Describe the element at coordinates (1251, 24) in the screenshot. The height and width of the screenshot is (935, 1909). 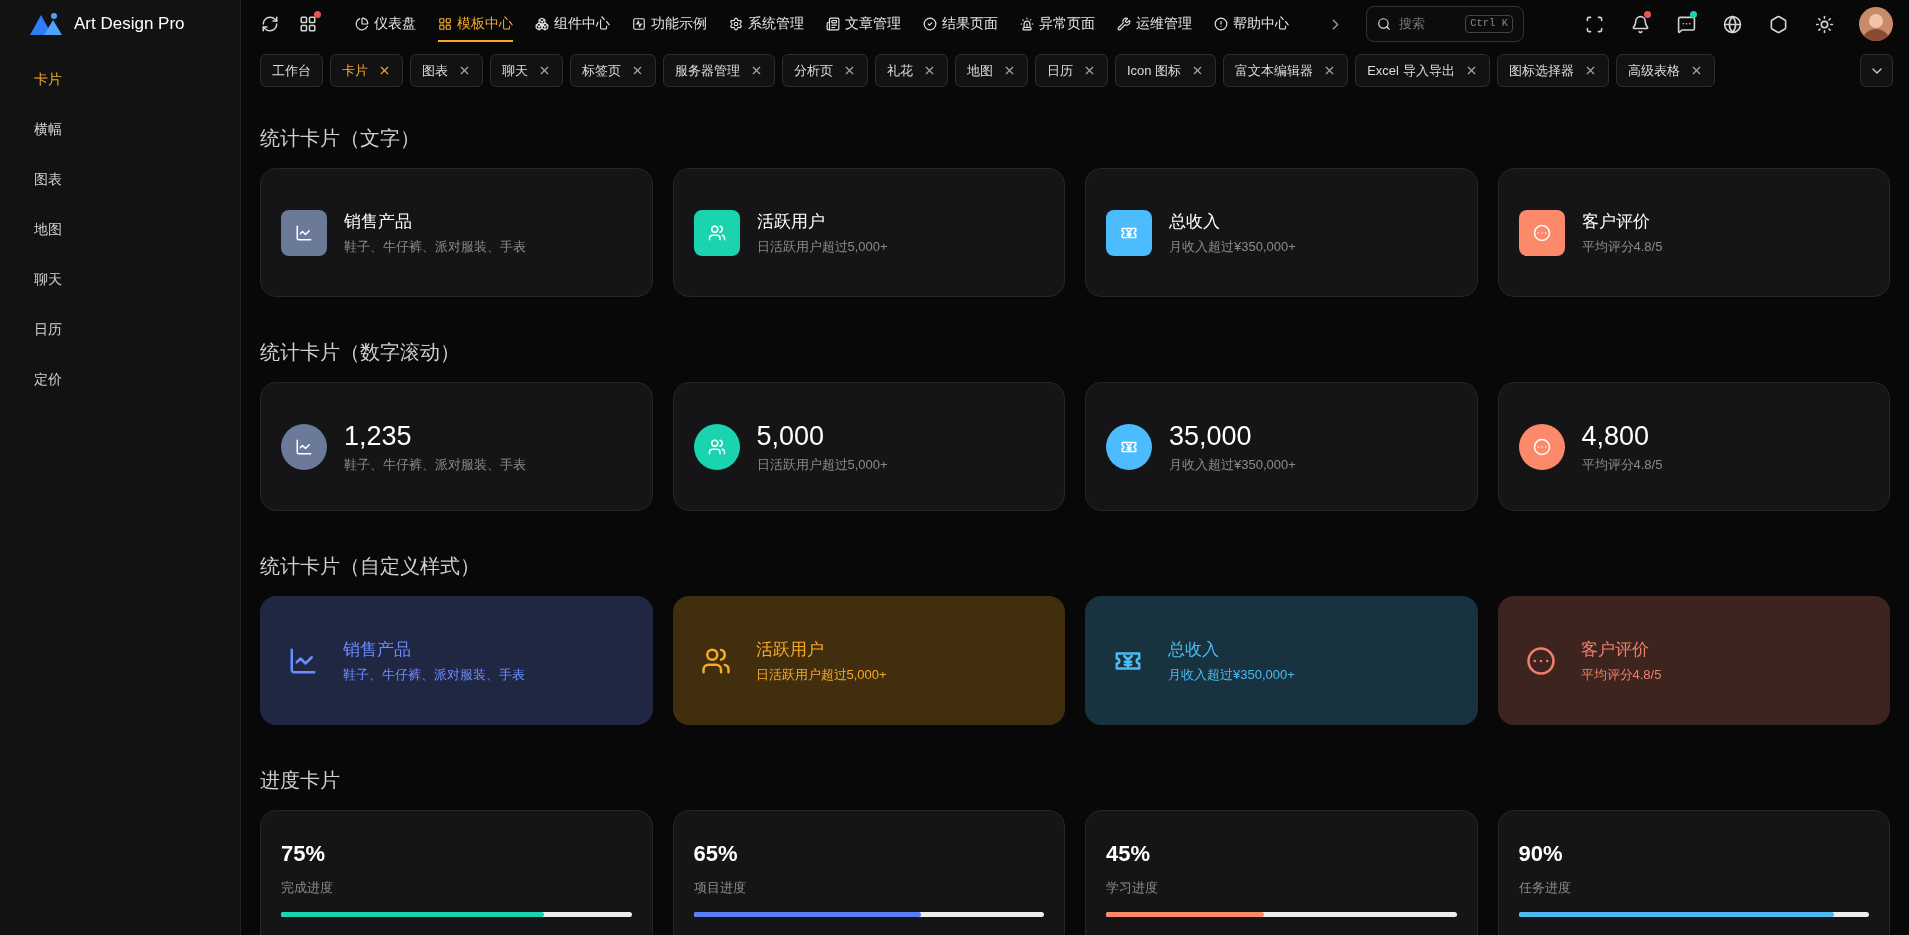
I see `nav-menu-item: 帮助中心` at that location.